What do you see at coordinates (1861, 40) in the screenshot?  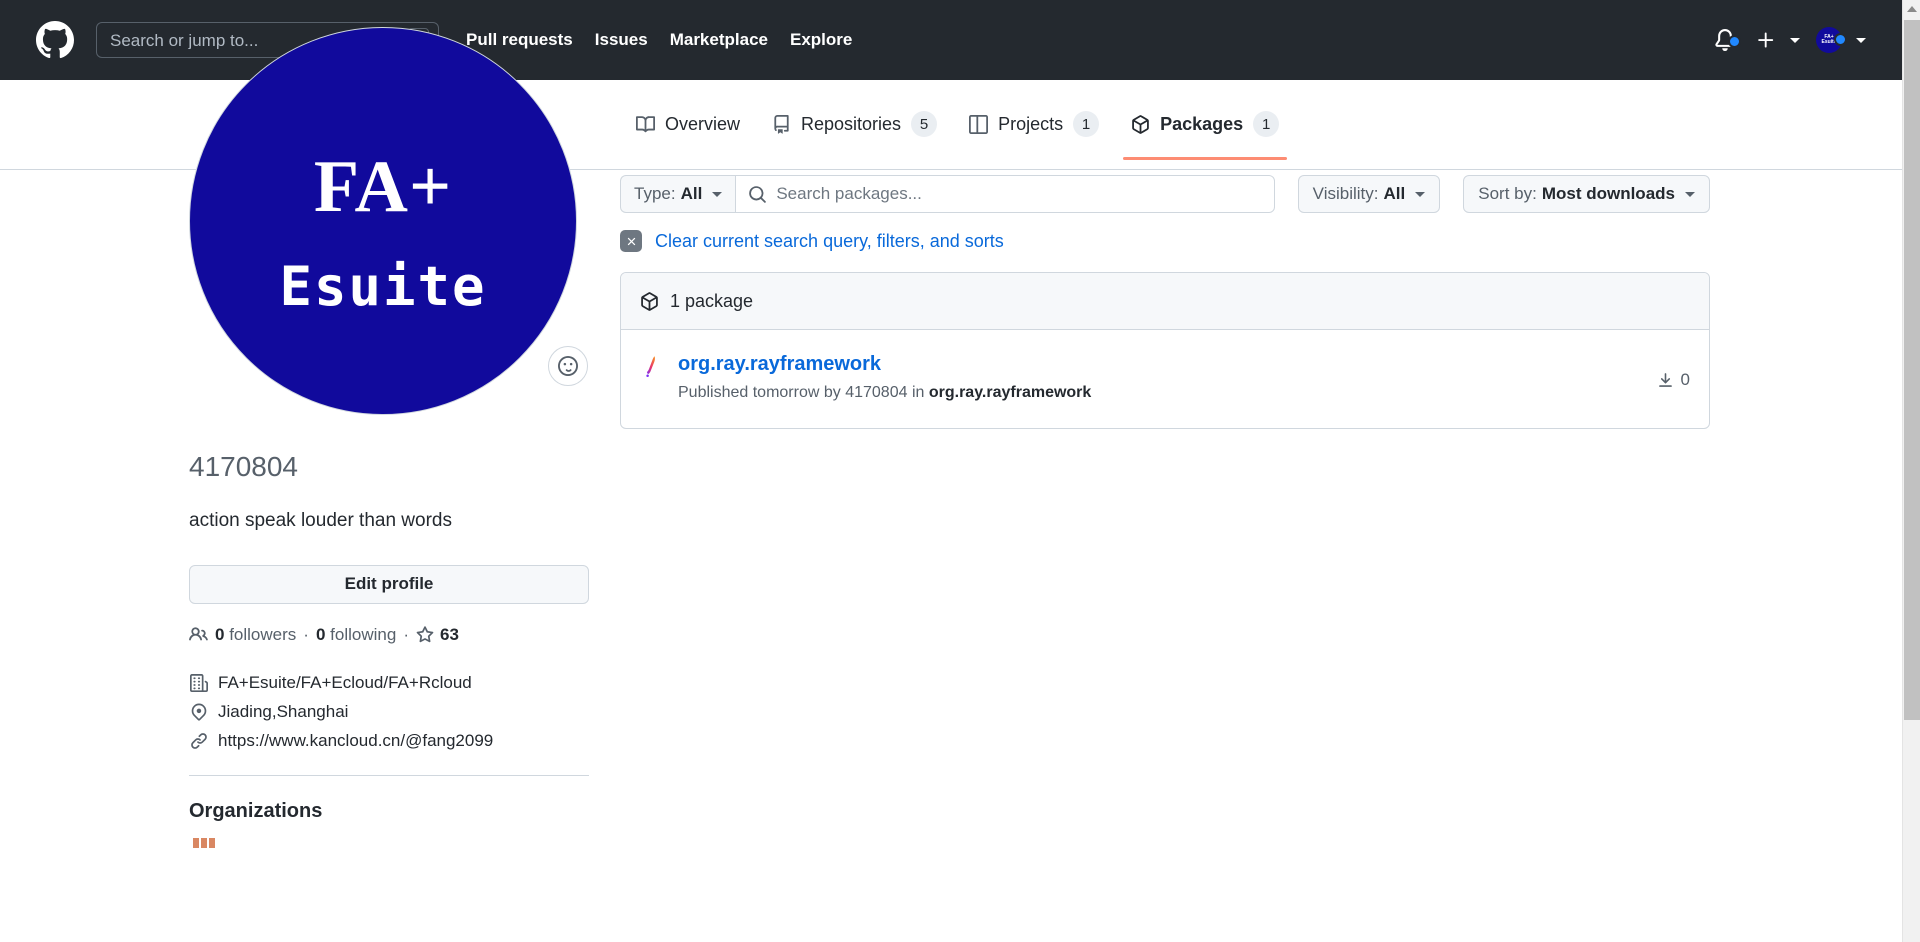 I see `user-menu-chevron-down-icon` at bounding box center [1861, 40].